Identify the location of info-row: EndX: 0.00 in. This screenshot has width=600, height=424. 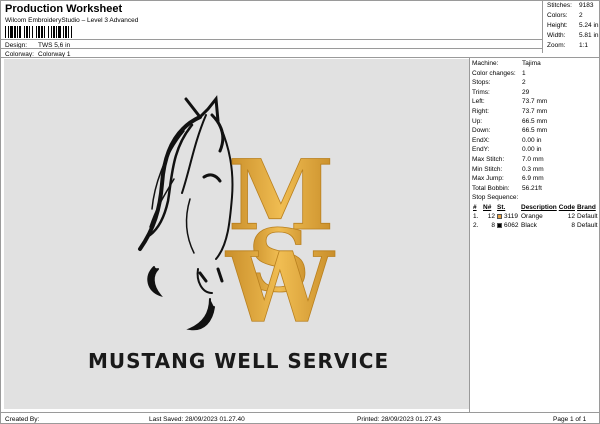
(507, 140).